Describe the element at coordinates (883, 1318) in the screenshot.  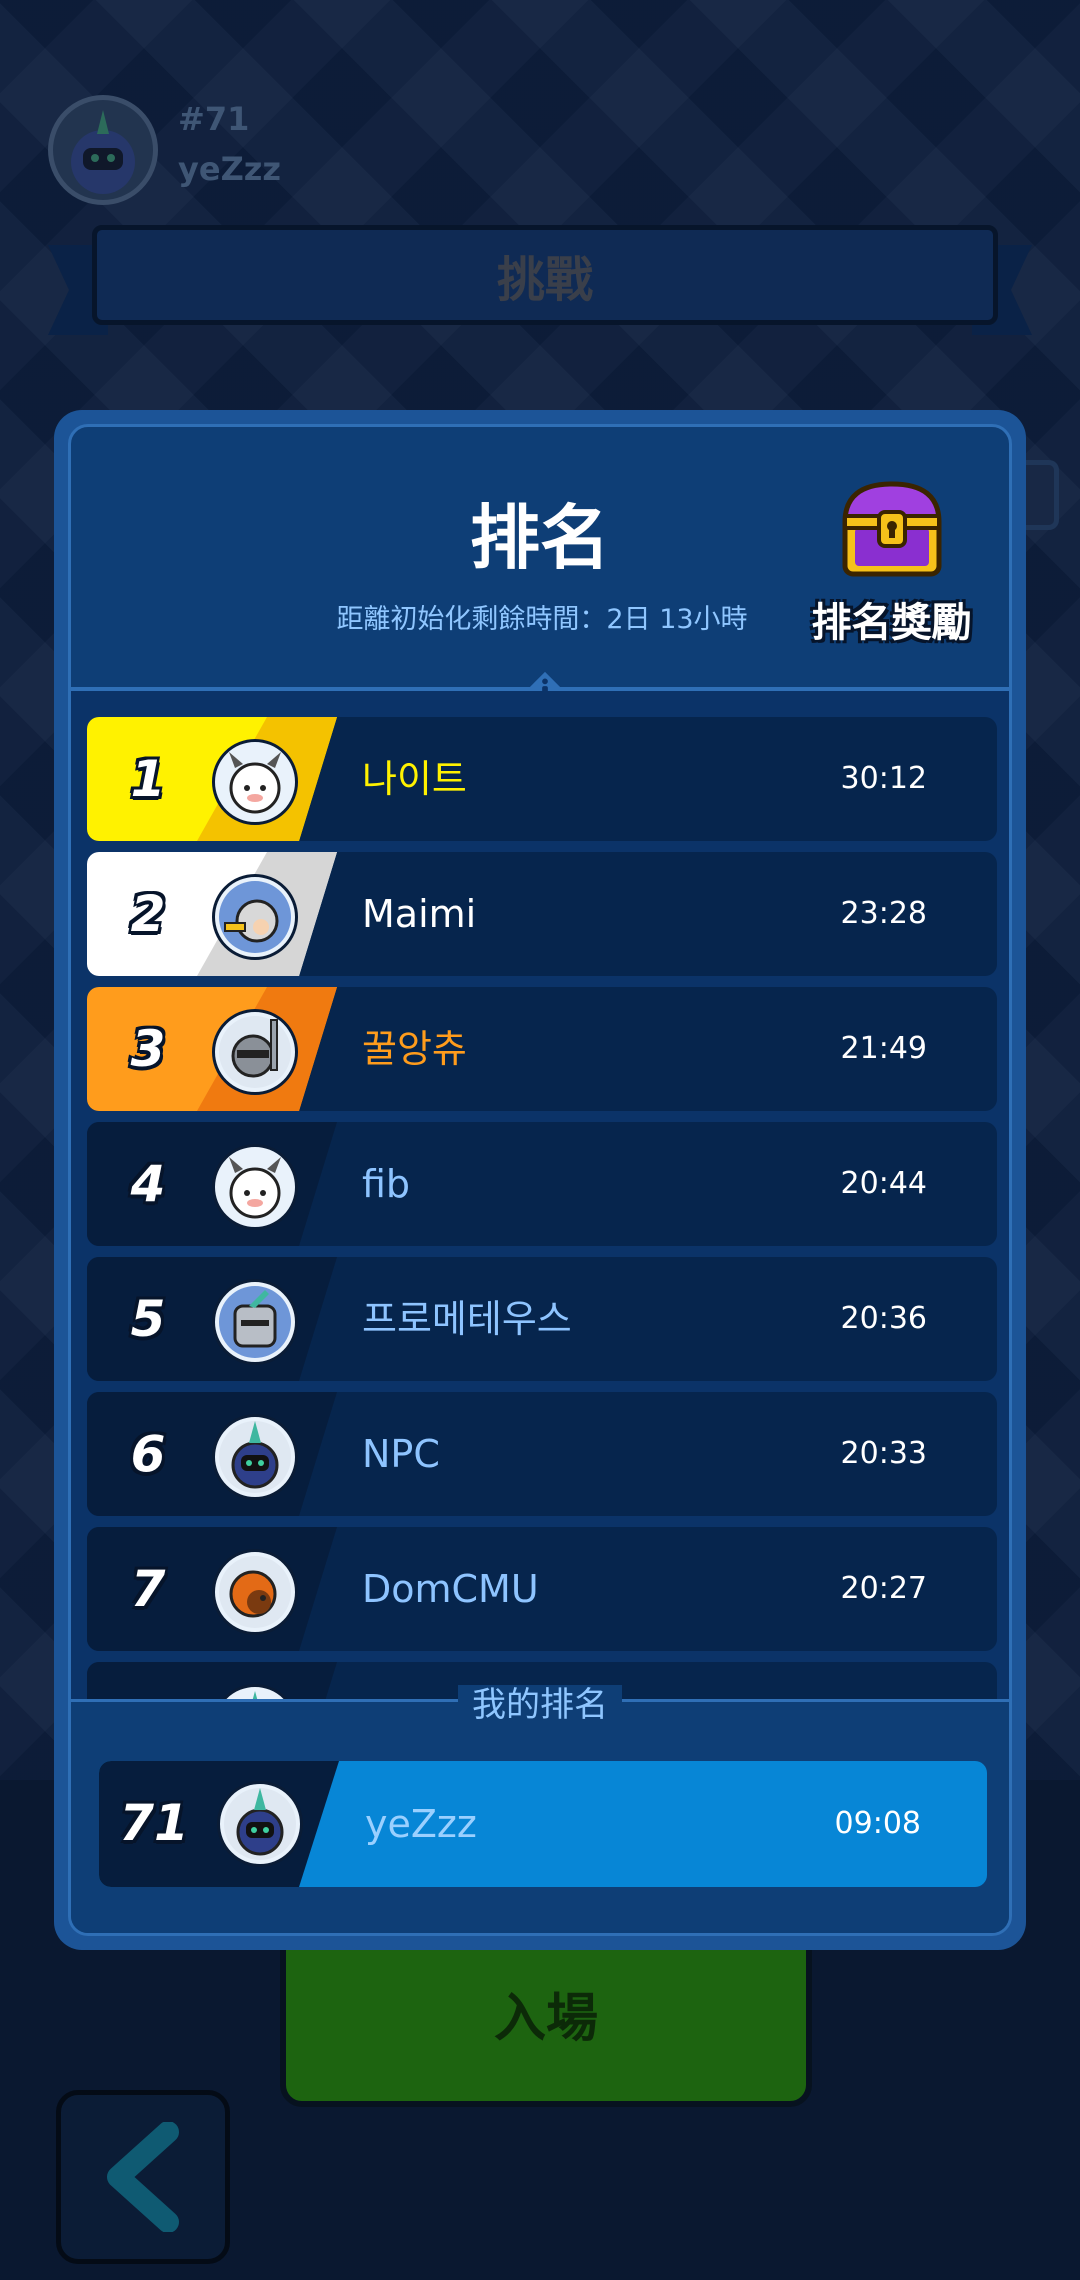
I see `player-time: 20:36` at that location.